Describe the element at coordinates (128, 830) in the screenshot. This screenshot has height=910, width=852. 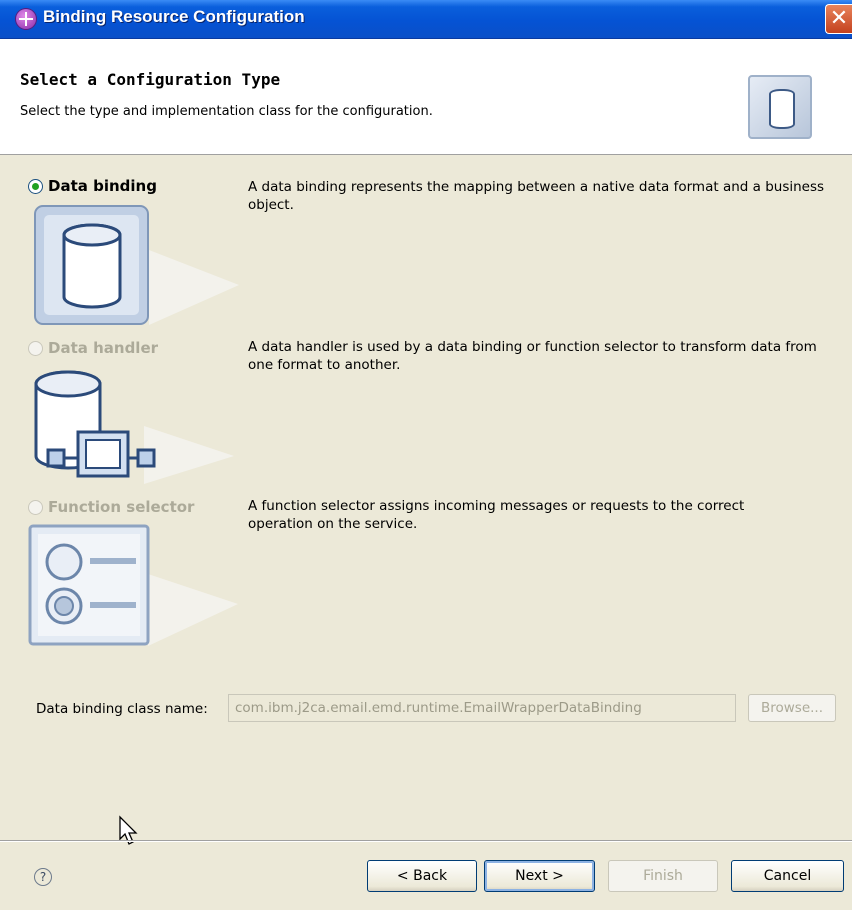
I see `mouse-cursor-icon` at that location.